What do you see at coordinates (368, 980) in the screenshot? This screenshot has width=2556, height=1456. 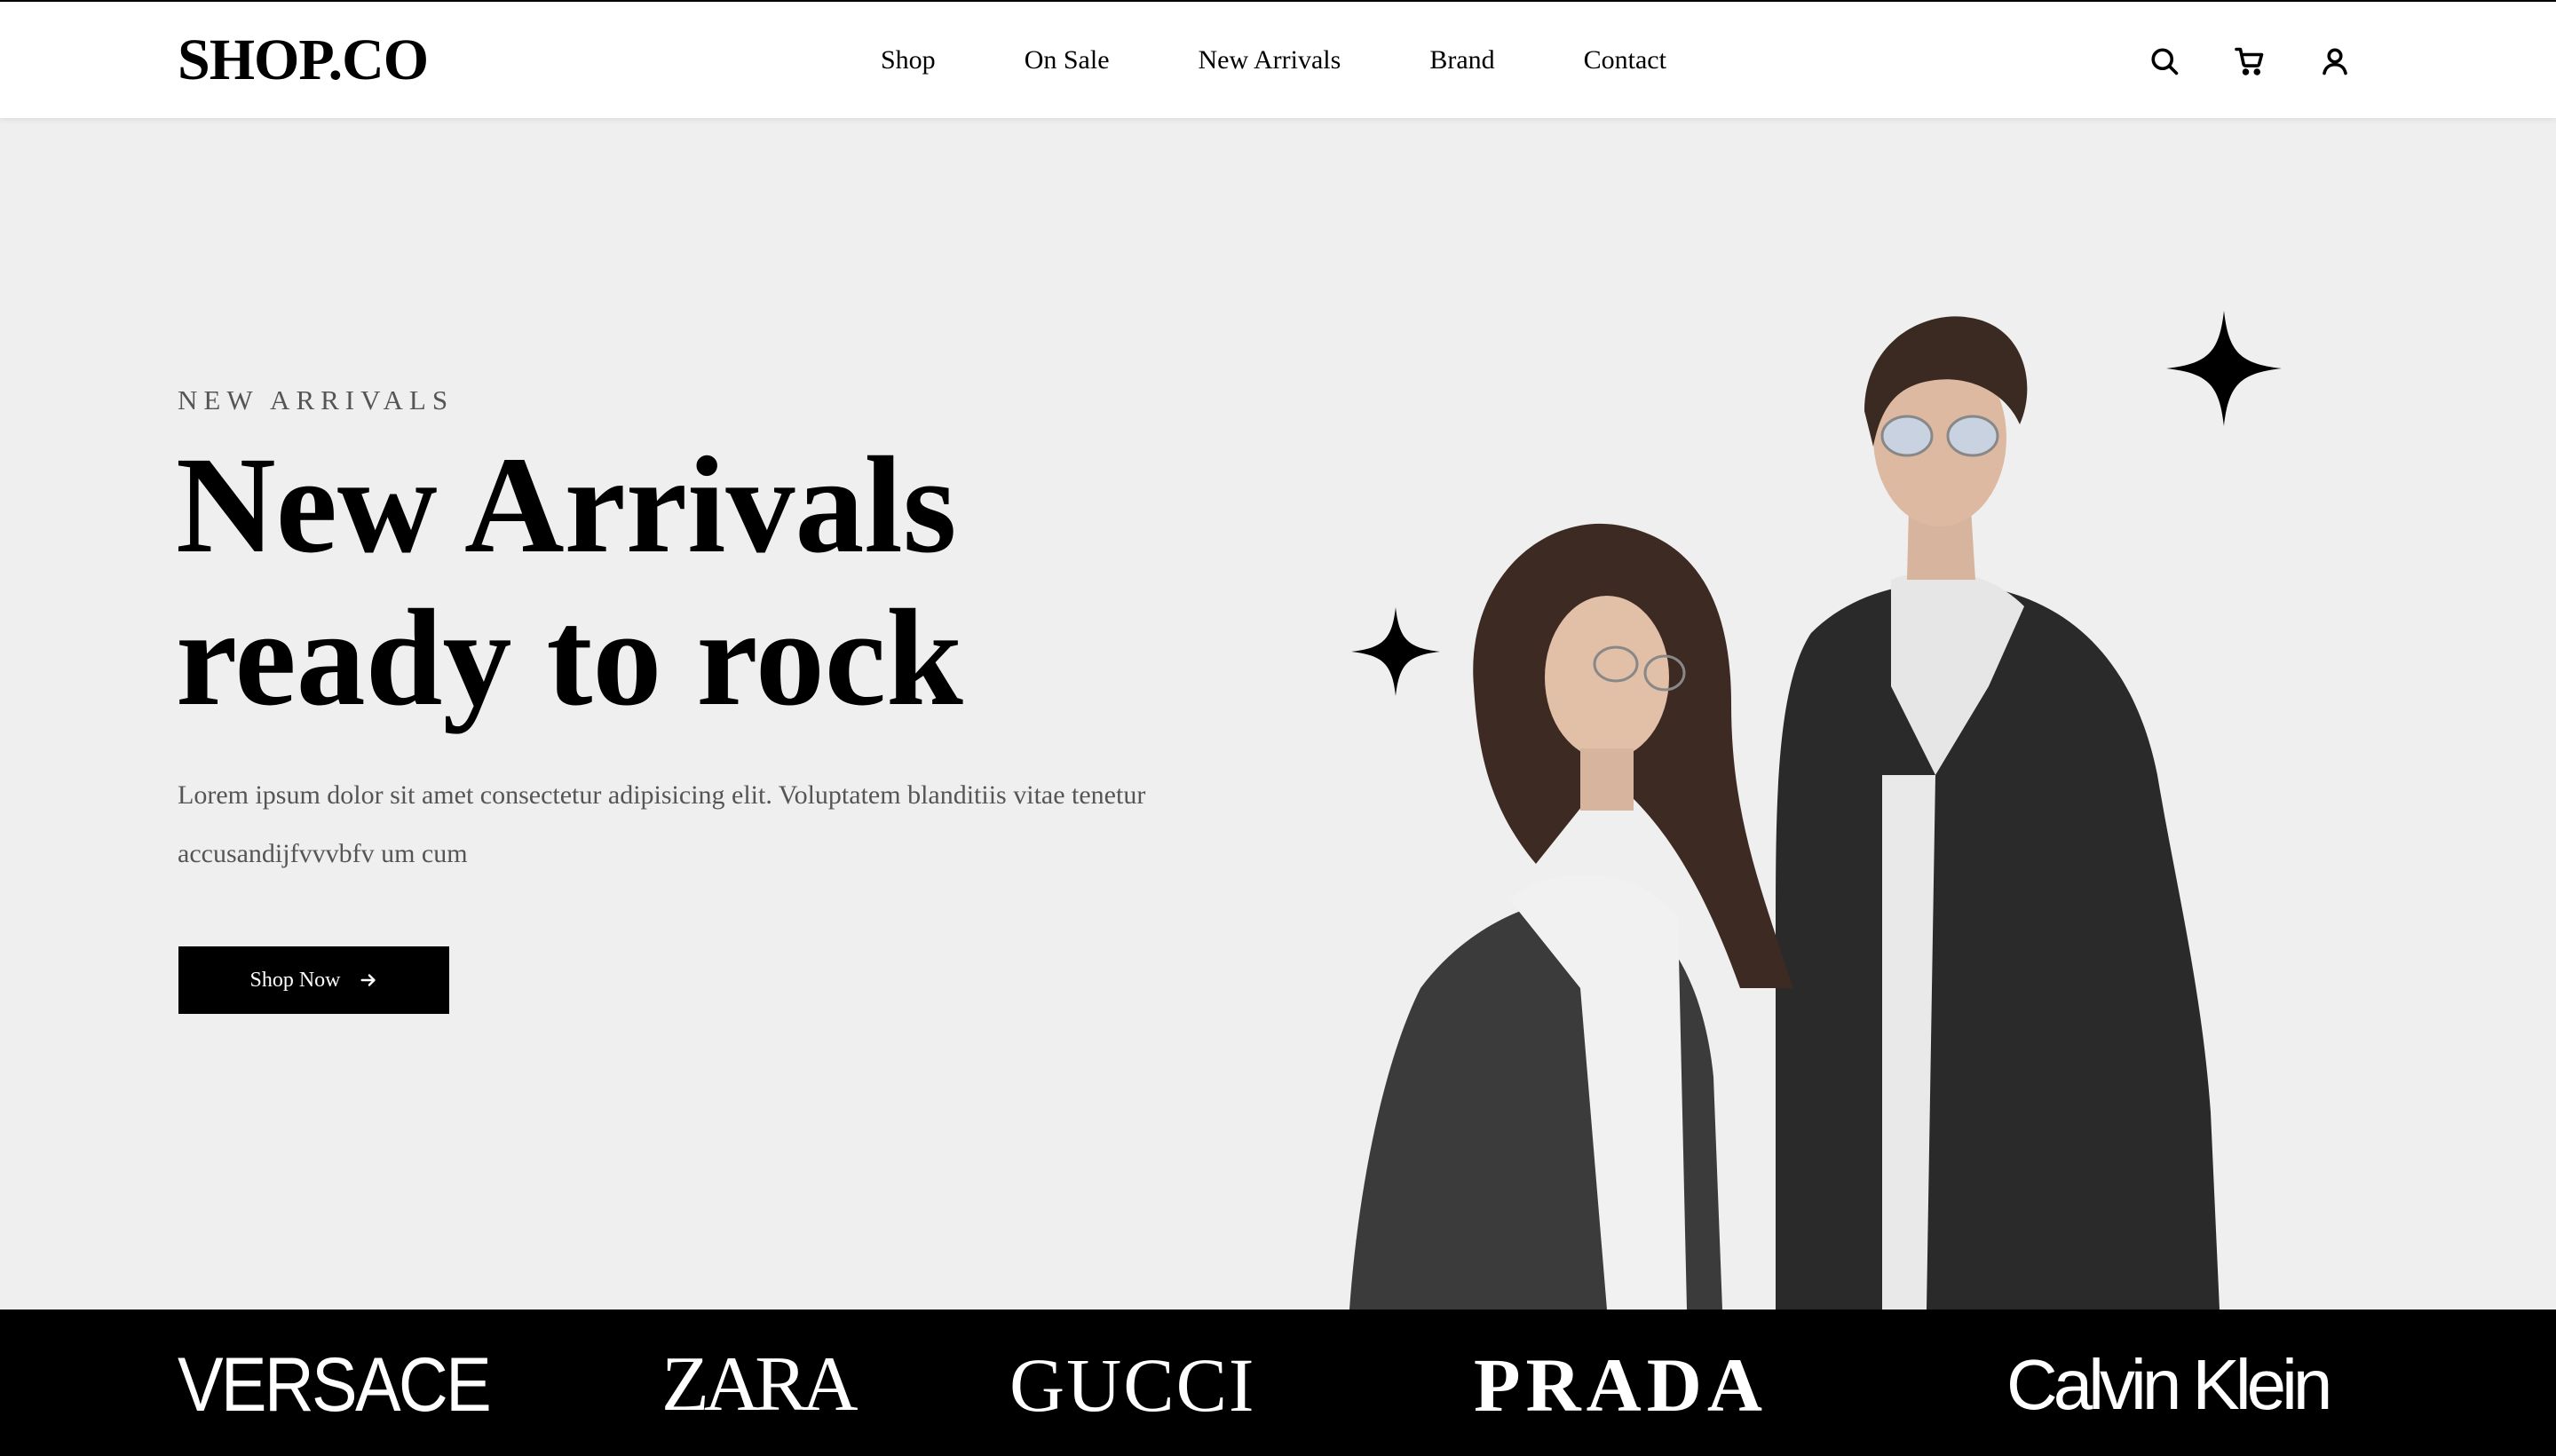 I see `arrow-right-icon` at bounding box center [368, 980].